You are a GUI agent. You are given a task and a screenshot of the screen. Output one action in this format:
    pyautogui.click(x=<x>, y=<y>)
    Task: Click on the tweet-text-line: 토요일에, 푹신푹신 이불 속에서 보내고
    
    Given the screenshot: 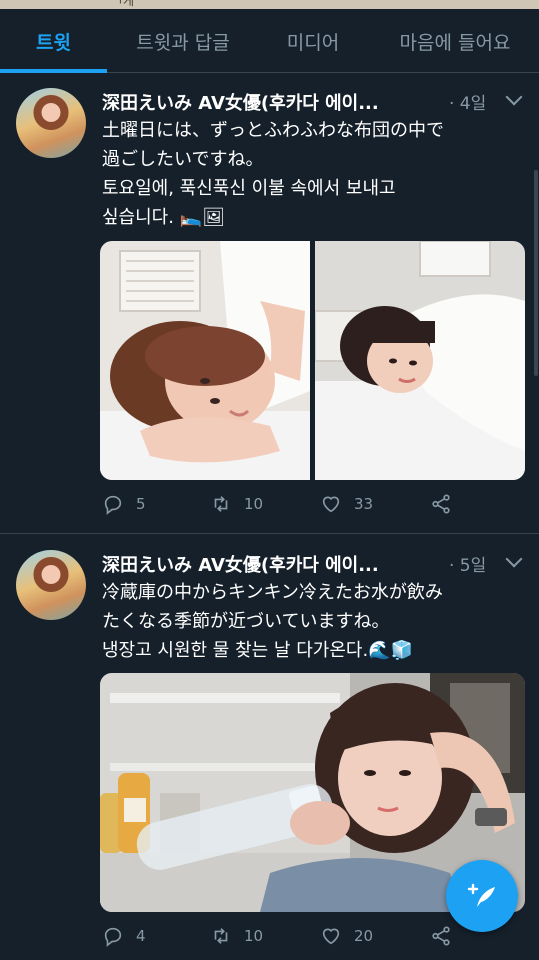 What is the action you would take?
    pyautogui.click(x=249, y=188)
    